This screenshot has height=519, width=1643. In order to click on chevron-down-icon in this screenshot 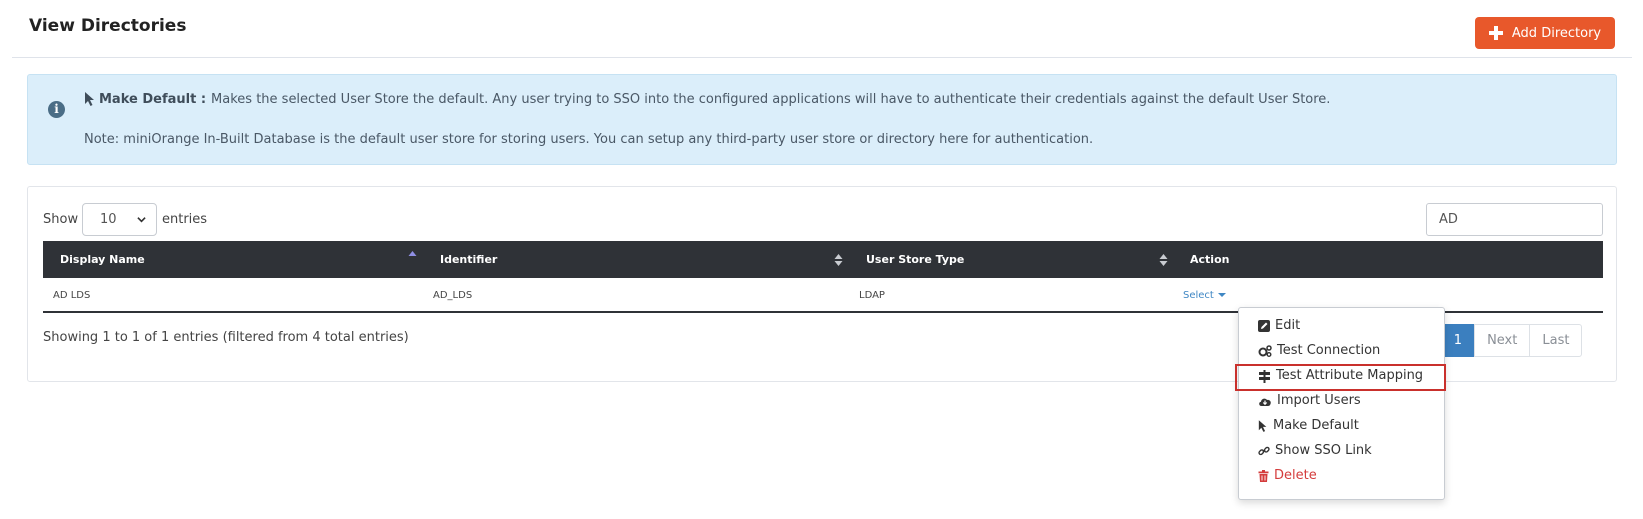, I will do `click(141, 220)`.